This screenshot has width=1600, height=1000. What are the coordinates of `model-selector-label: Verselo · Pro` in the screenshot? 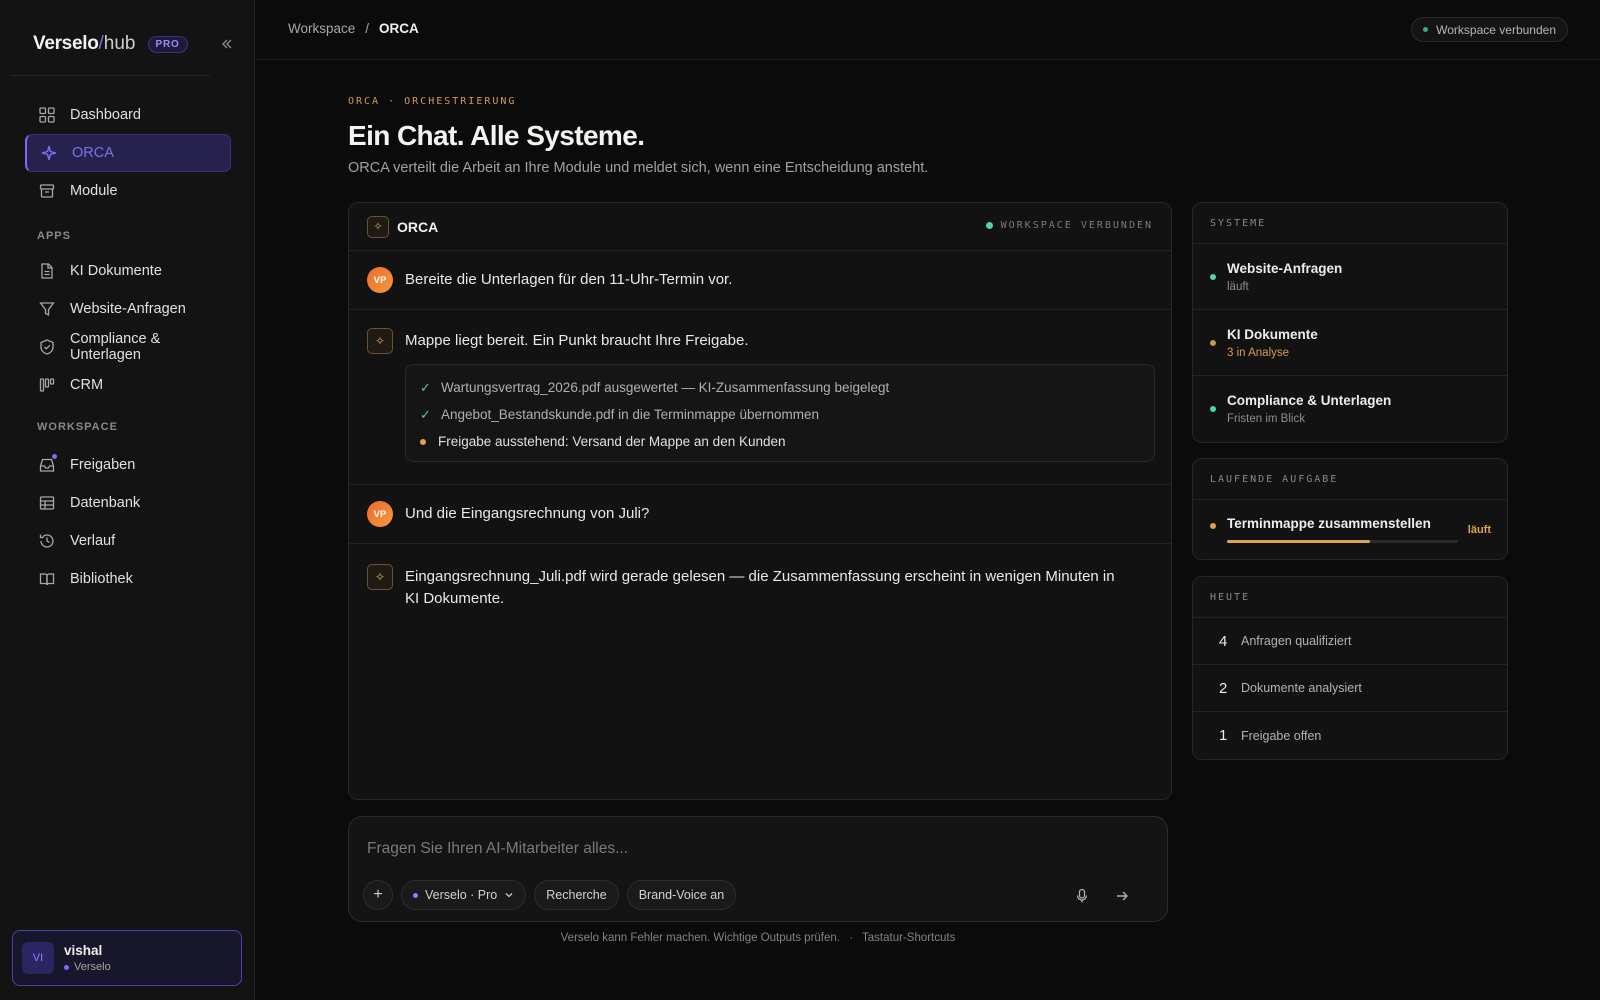 It's located at (461, 895).